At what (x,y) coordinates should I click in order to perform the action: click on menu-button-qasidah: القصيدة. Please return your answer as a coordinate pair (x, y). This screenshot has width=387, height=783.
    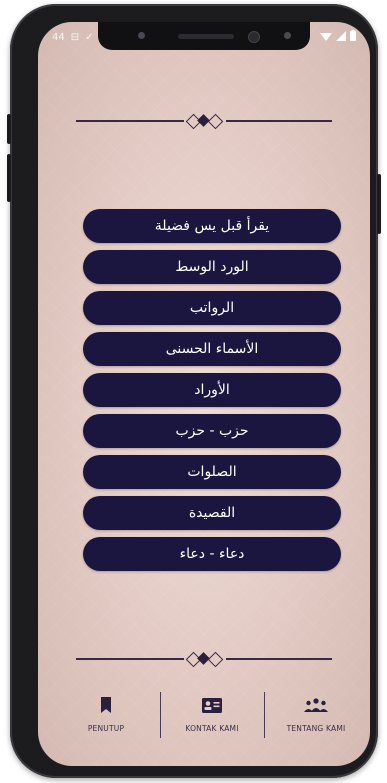
    Looking at the image, I should click on (212, 513).